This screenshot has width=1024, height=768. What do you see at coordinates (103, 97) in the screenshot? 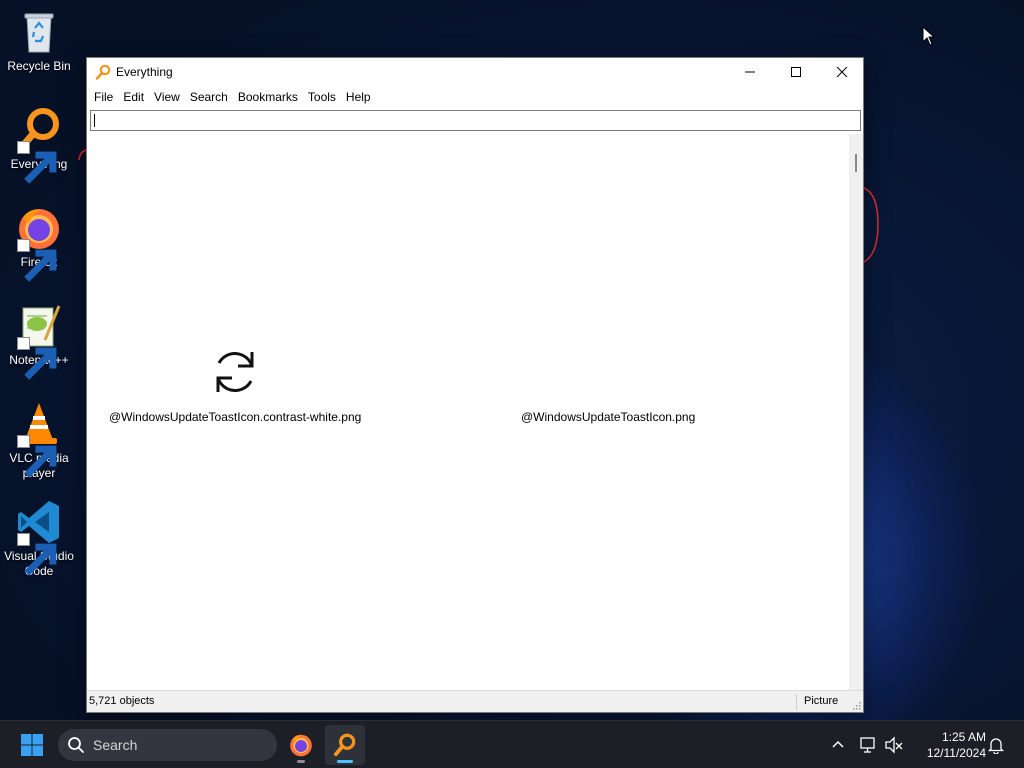
I see `menu-file: File` at bounding box center [103, 97].